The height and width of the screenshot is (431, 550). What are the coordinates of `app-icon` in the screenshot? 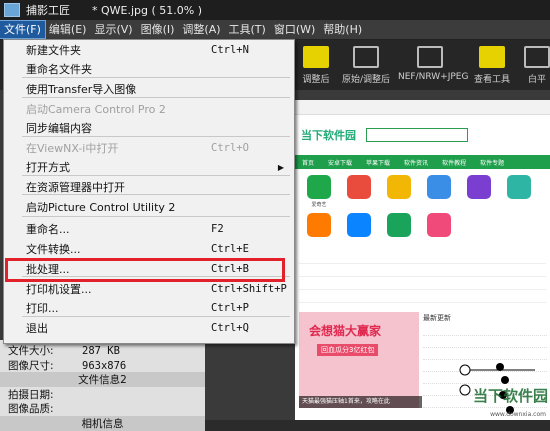 It's located at (12, 10).